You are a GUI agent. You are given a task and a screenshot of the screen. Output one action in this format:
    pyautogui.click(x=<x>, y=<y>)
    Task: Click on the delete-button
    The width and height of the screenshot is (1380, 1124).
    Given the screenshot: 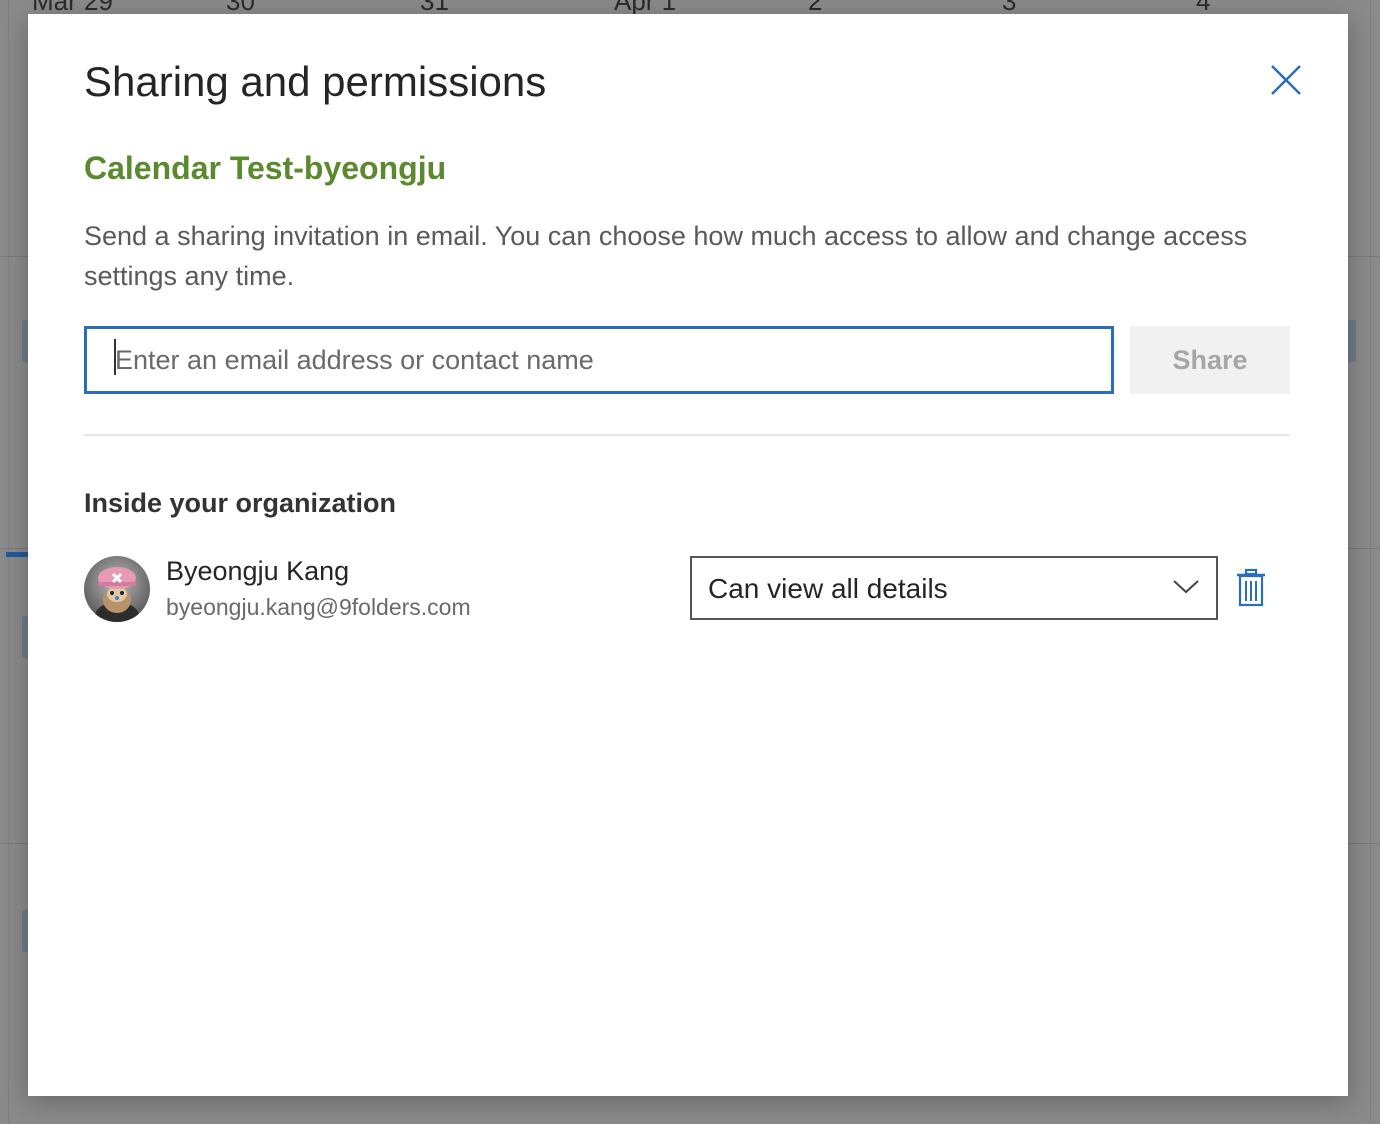 What is the action you would take?
    pyautogui.click(x=1251, y=588)
    